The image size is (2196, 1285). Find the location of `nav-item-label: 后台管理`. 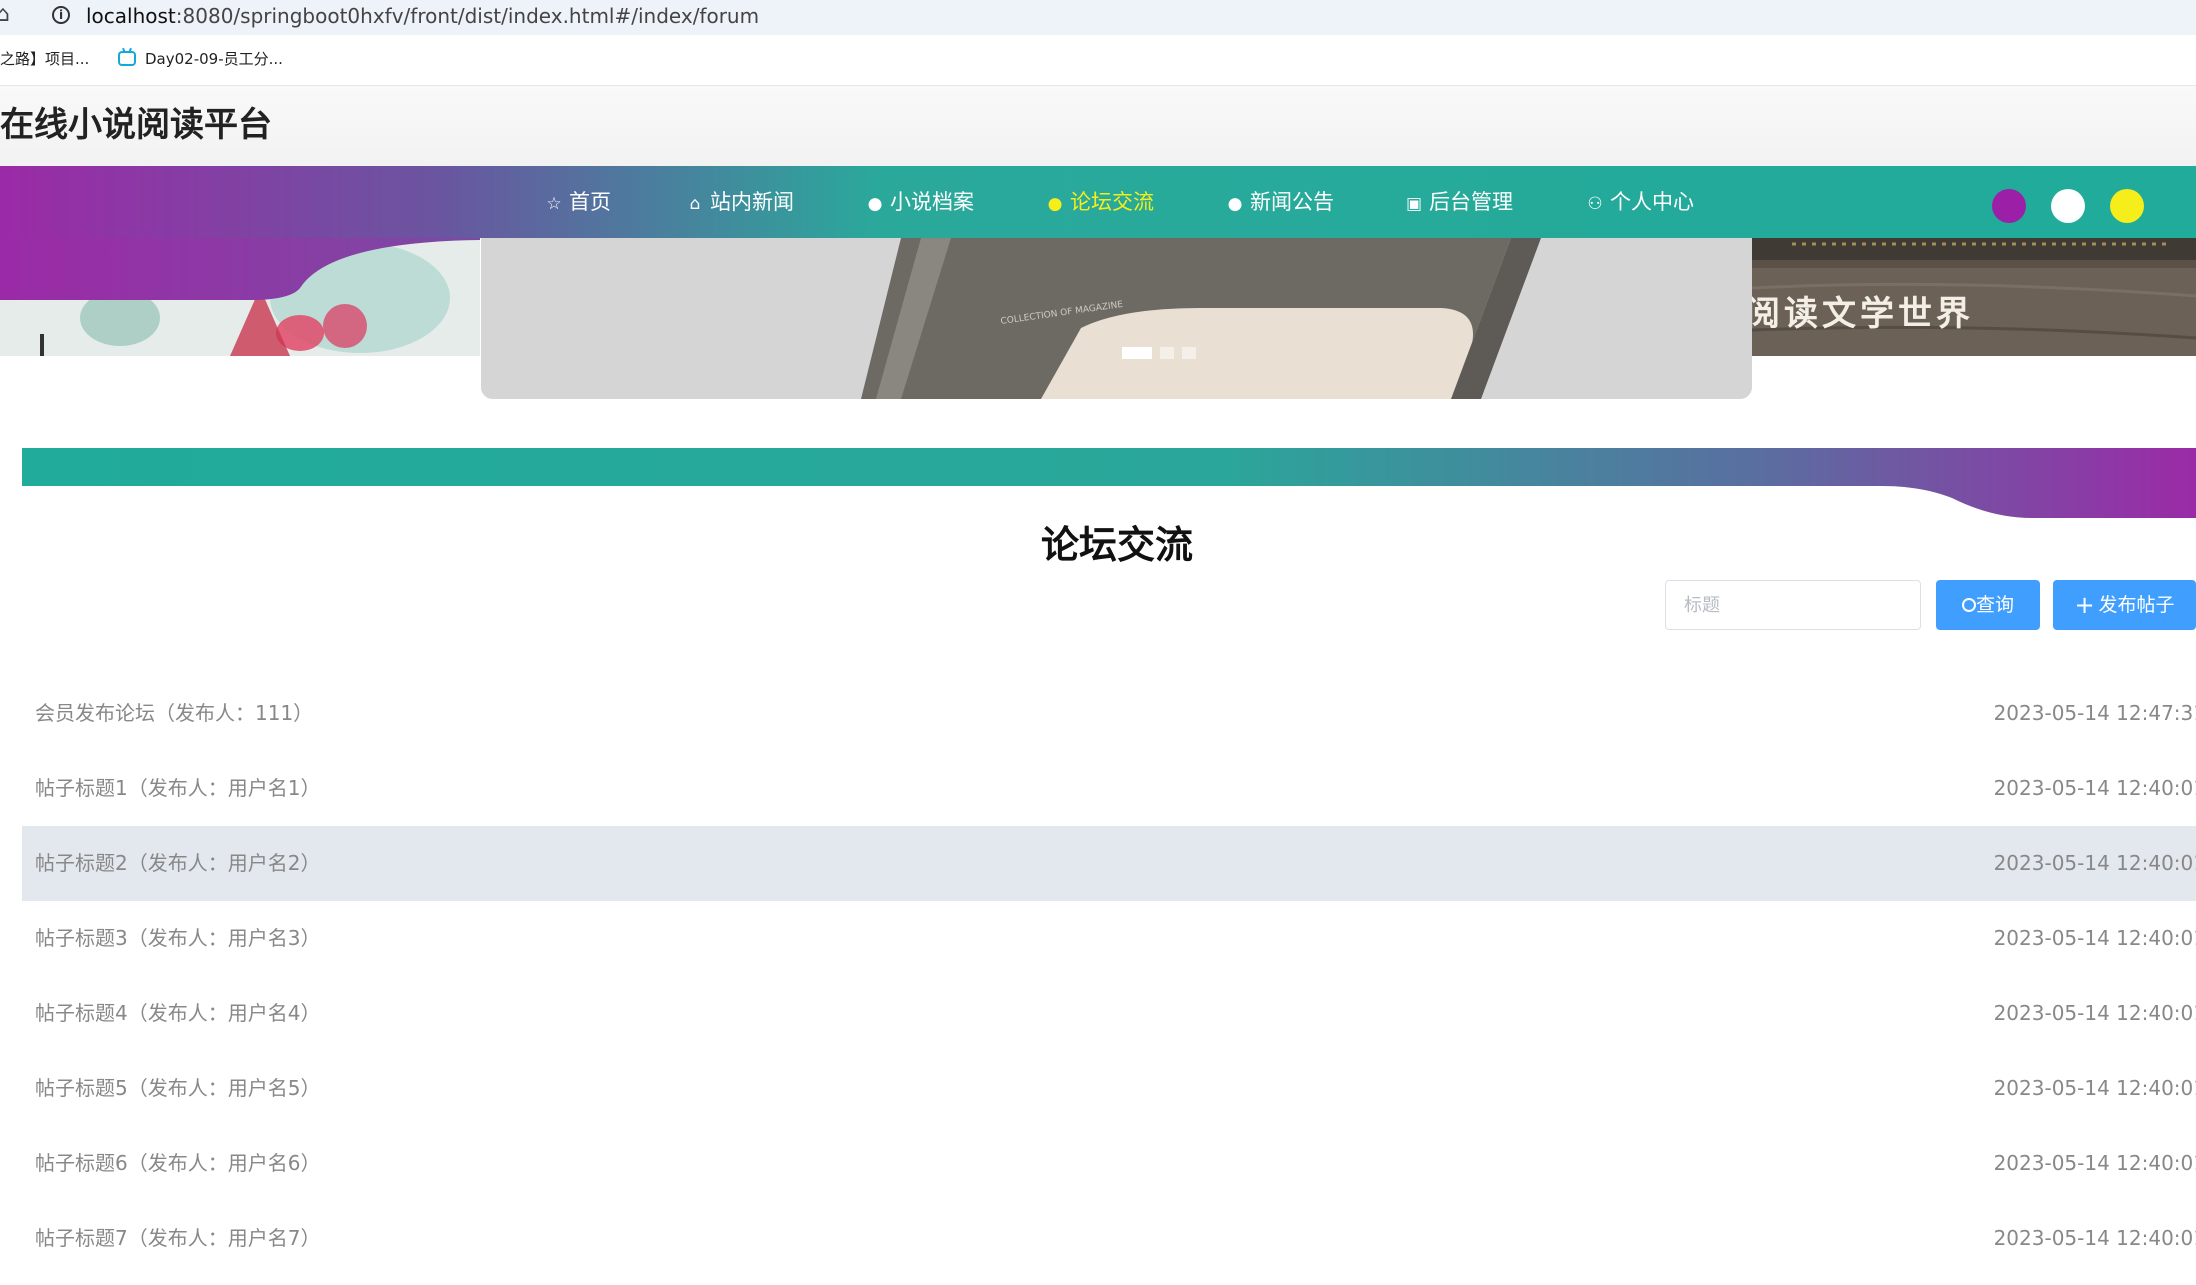

nav-item-label: 后台管理 is located at coordinates (1471, 202).